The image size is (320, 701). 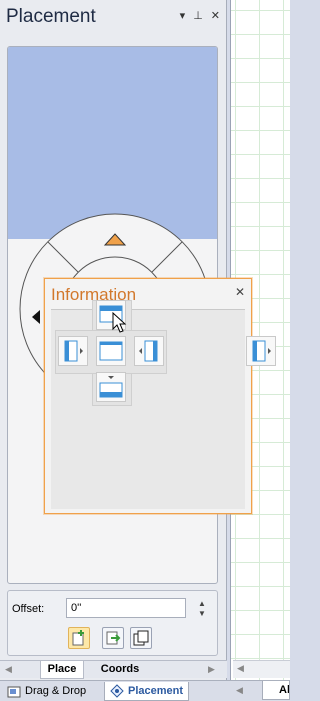 I want to click on dock-center-icon, so click(x=111, y=351).